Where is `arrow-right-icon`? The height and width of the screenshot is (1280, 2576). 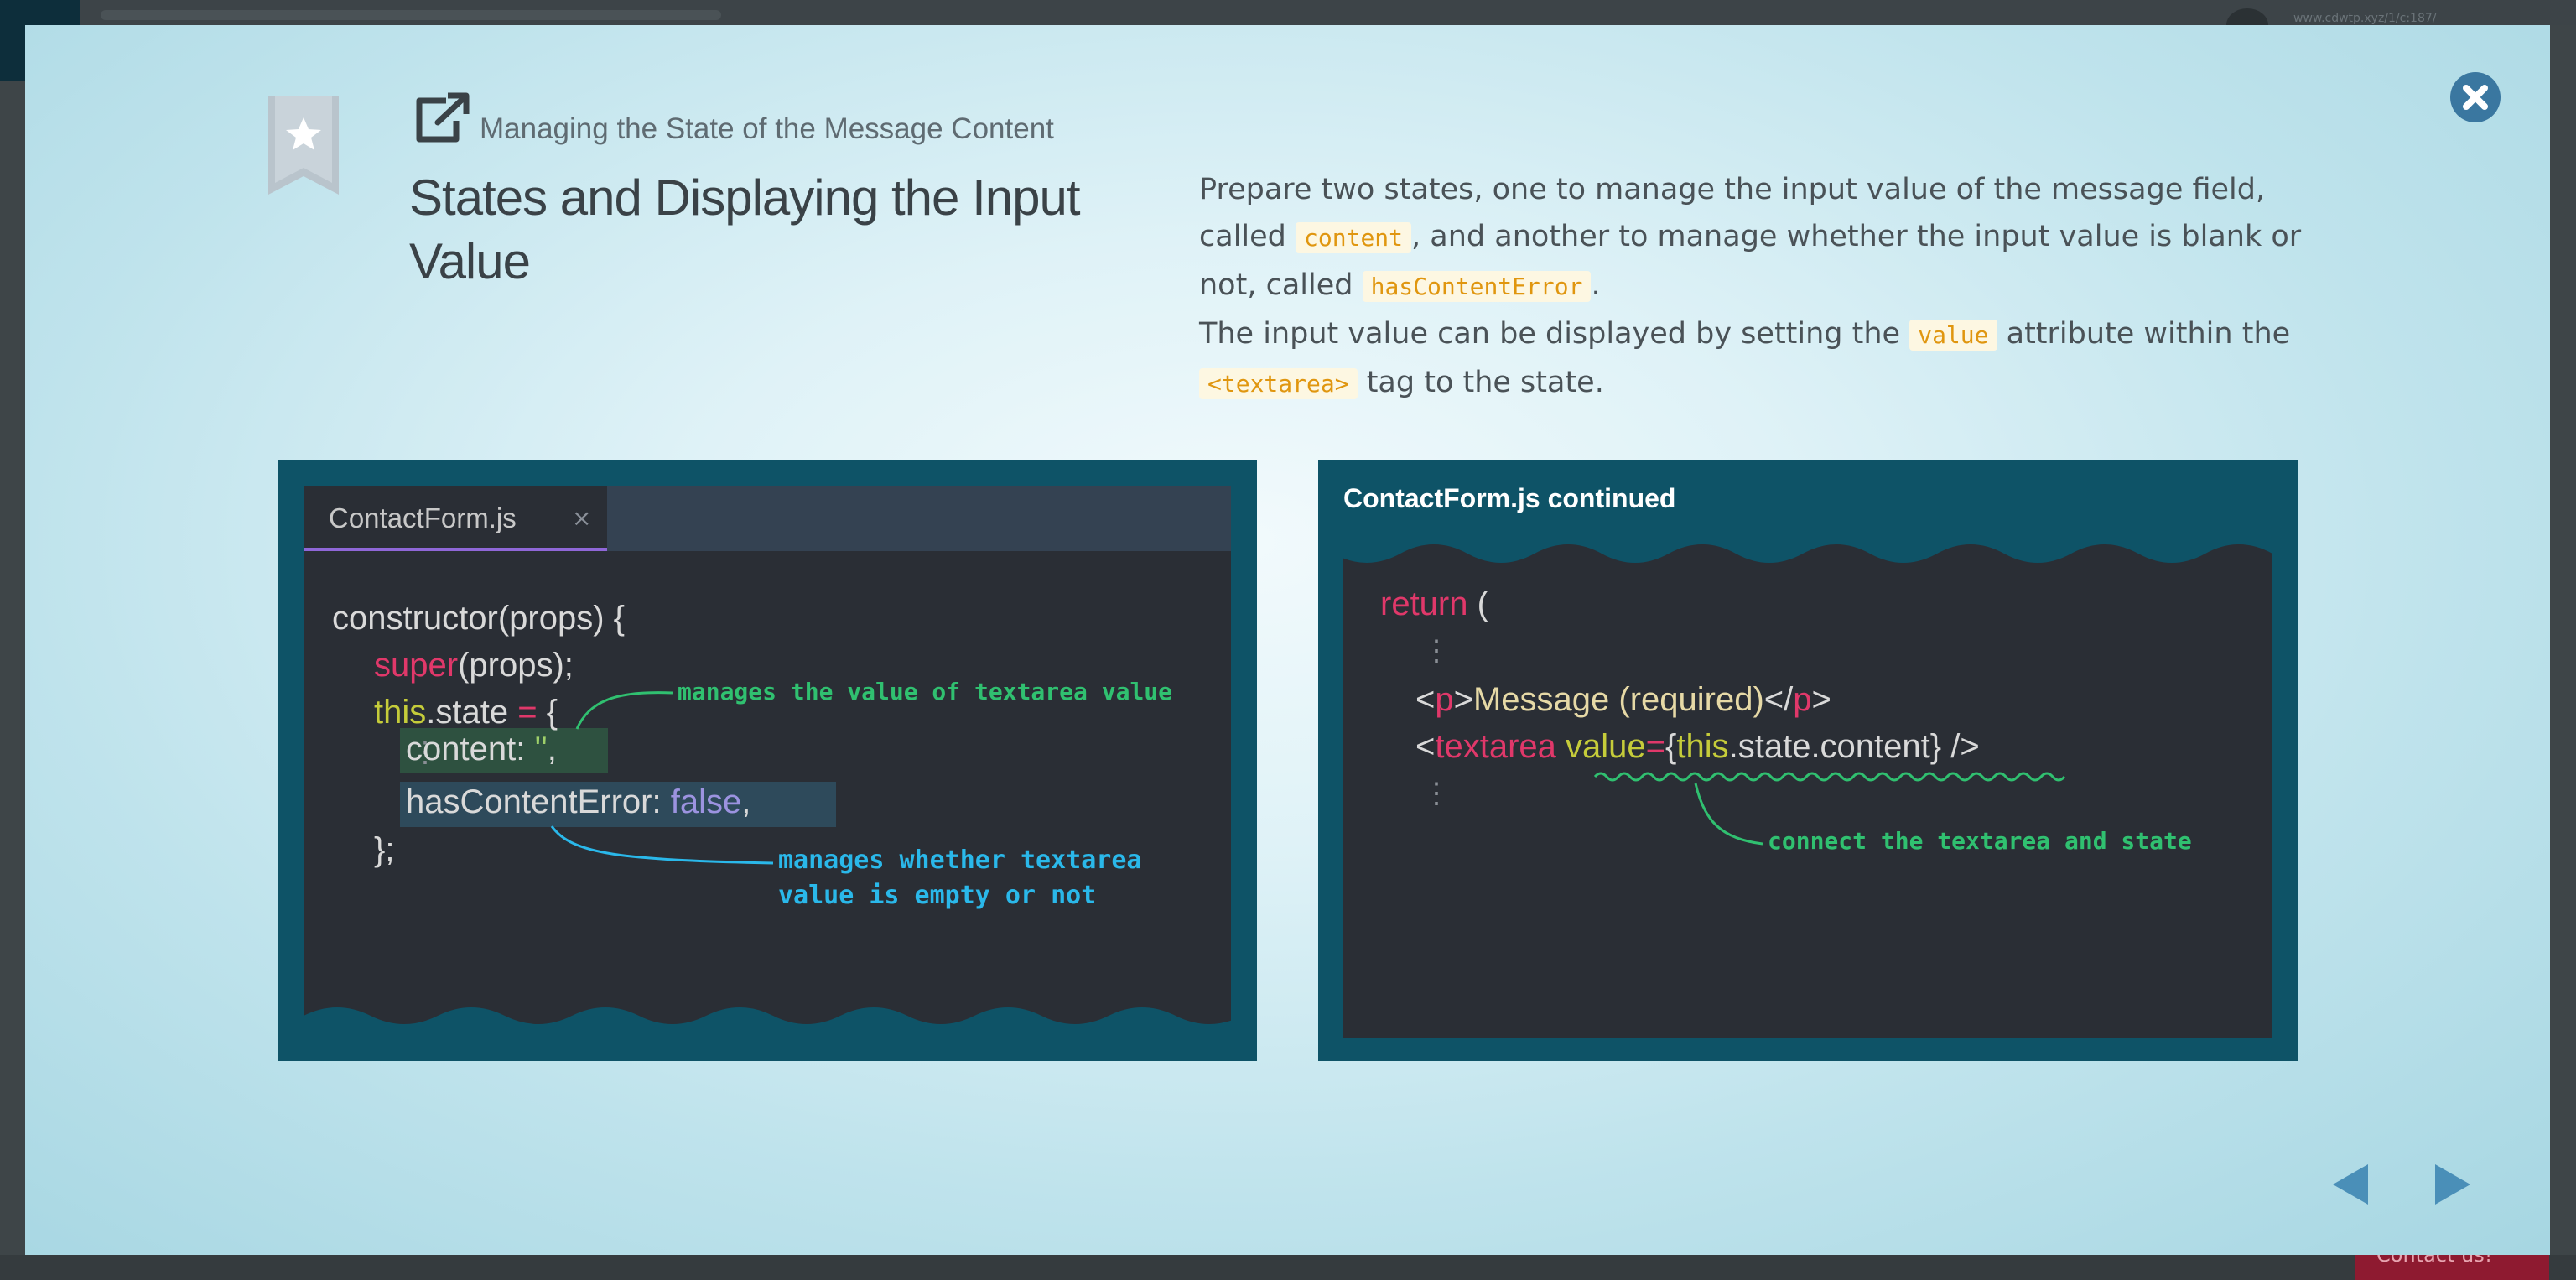 arrow-right-icon is located at coordinates (2452, 1184).